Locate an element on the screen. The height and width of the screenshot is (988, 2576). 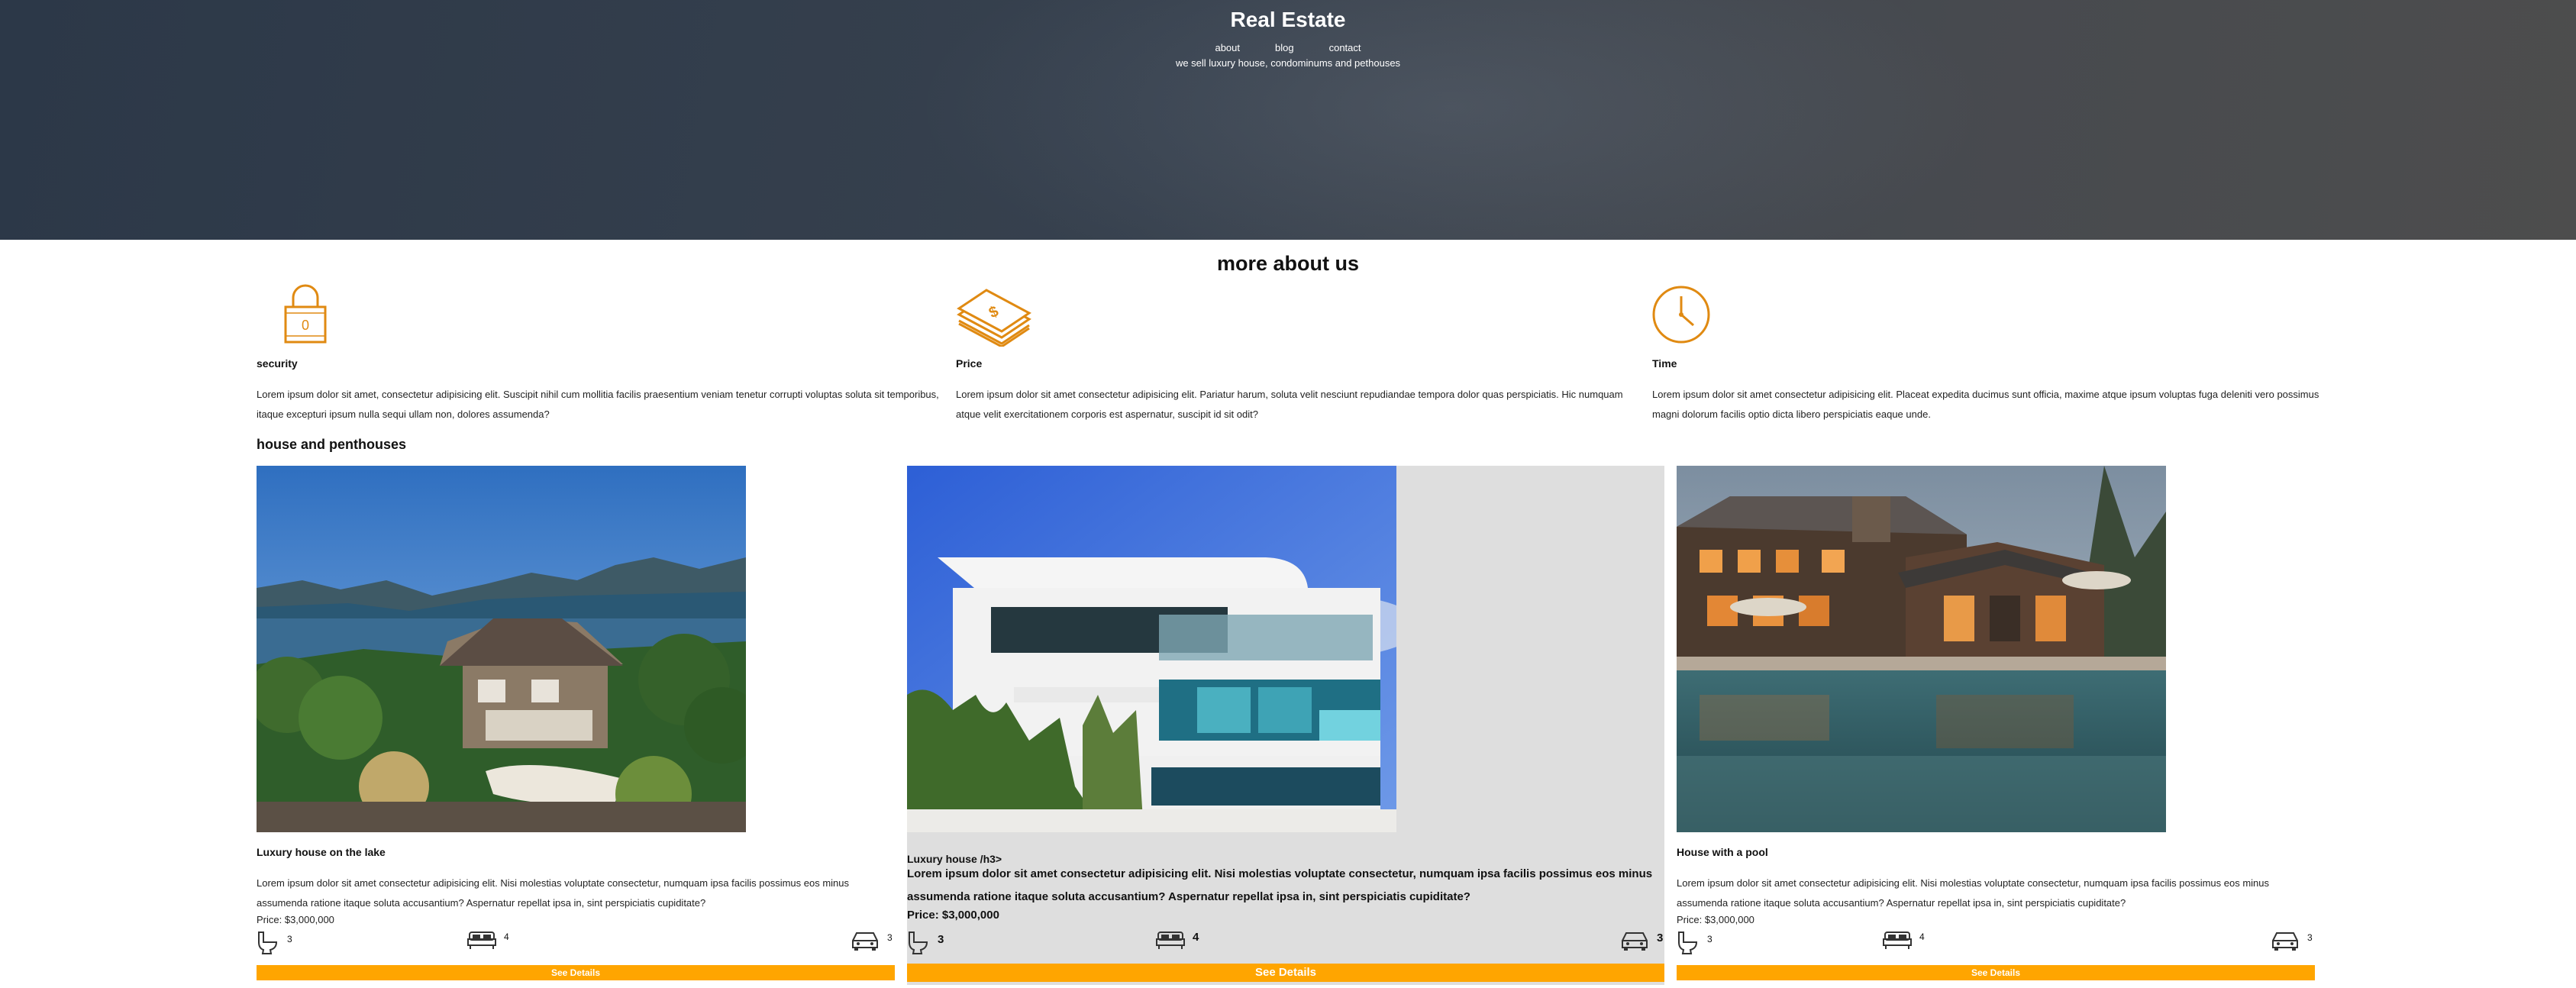
listing-photo-modern-house is located at coordinates (1151, 649).